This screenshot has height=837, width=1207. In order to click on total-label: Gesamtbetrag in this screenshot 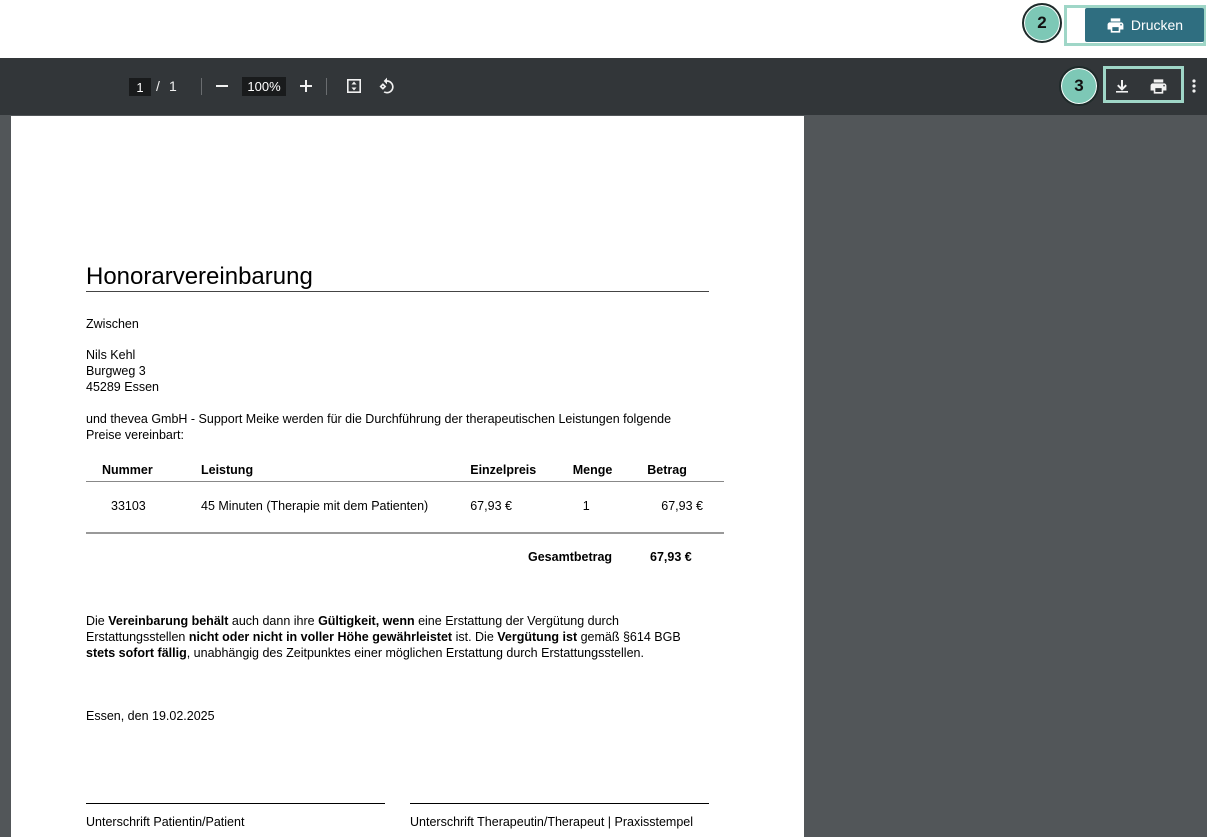, I will do `click(570, 557)`.